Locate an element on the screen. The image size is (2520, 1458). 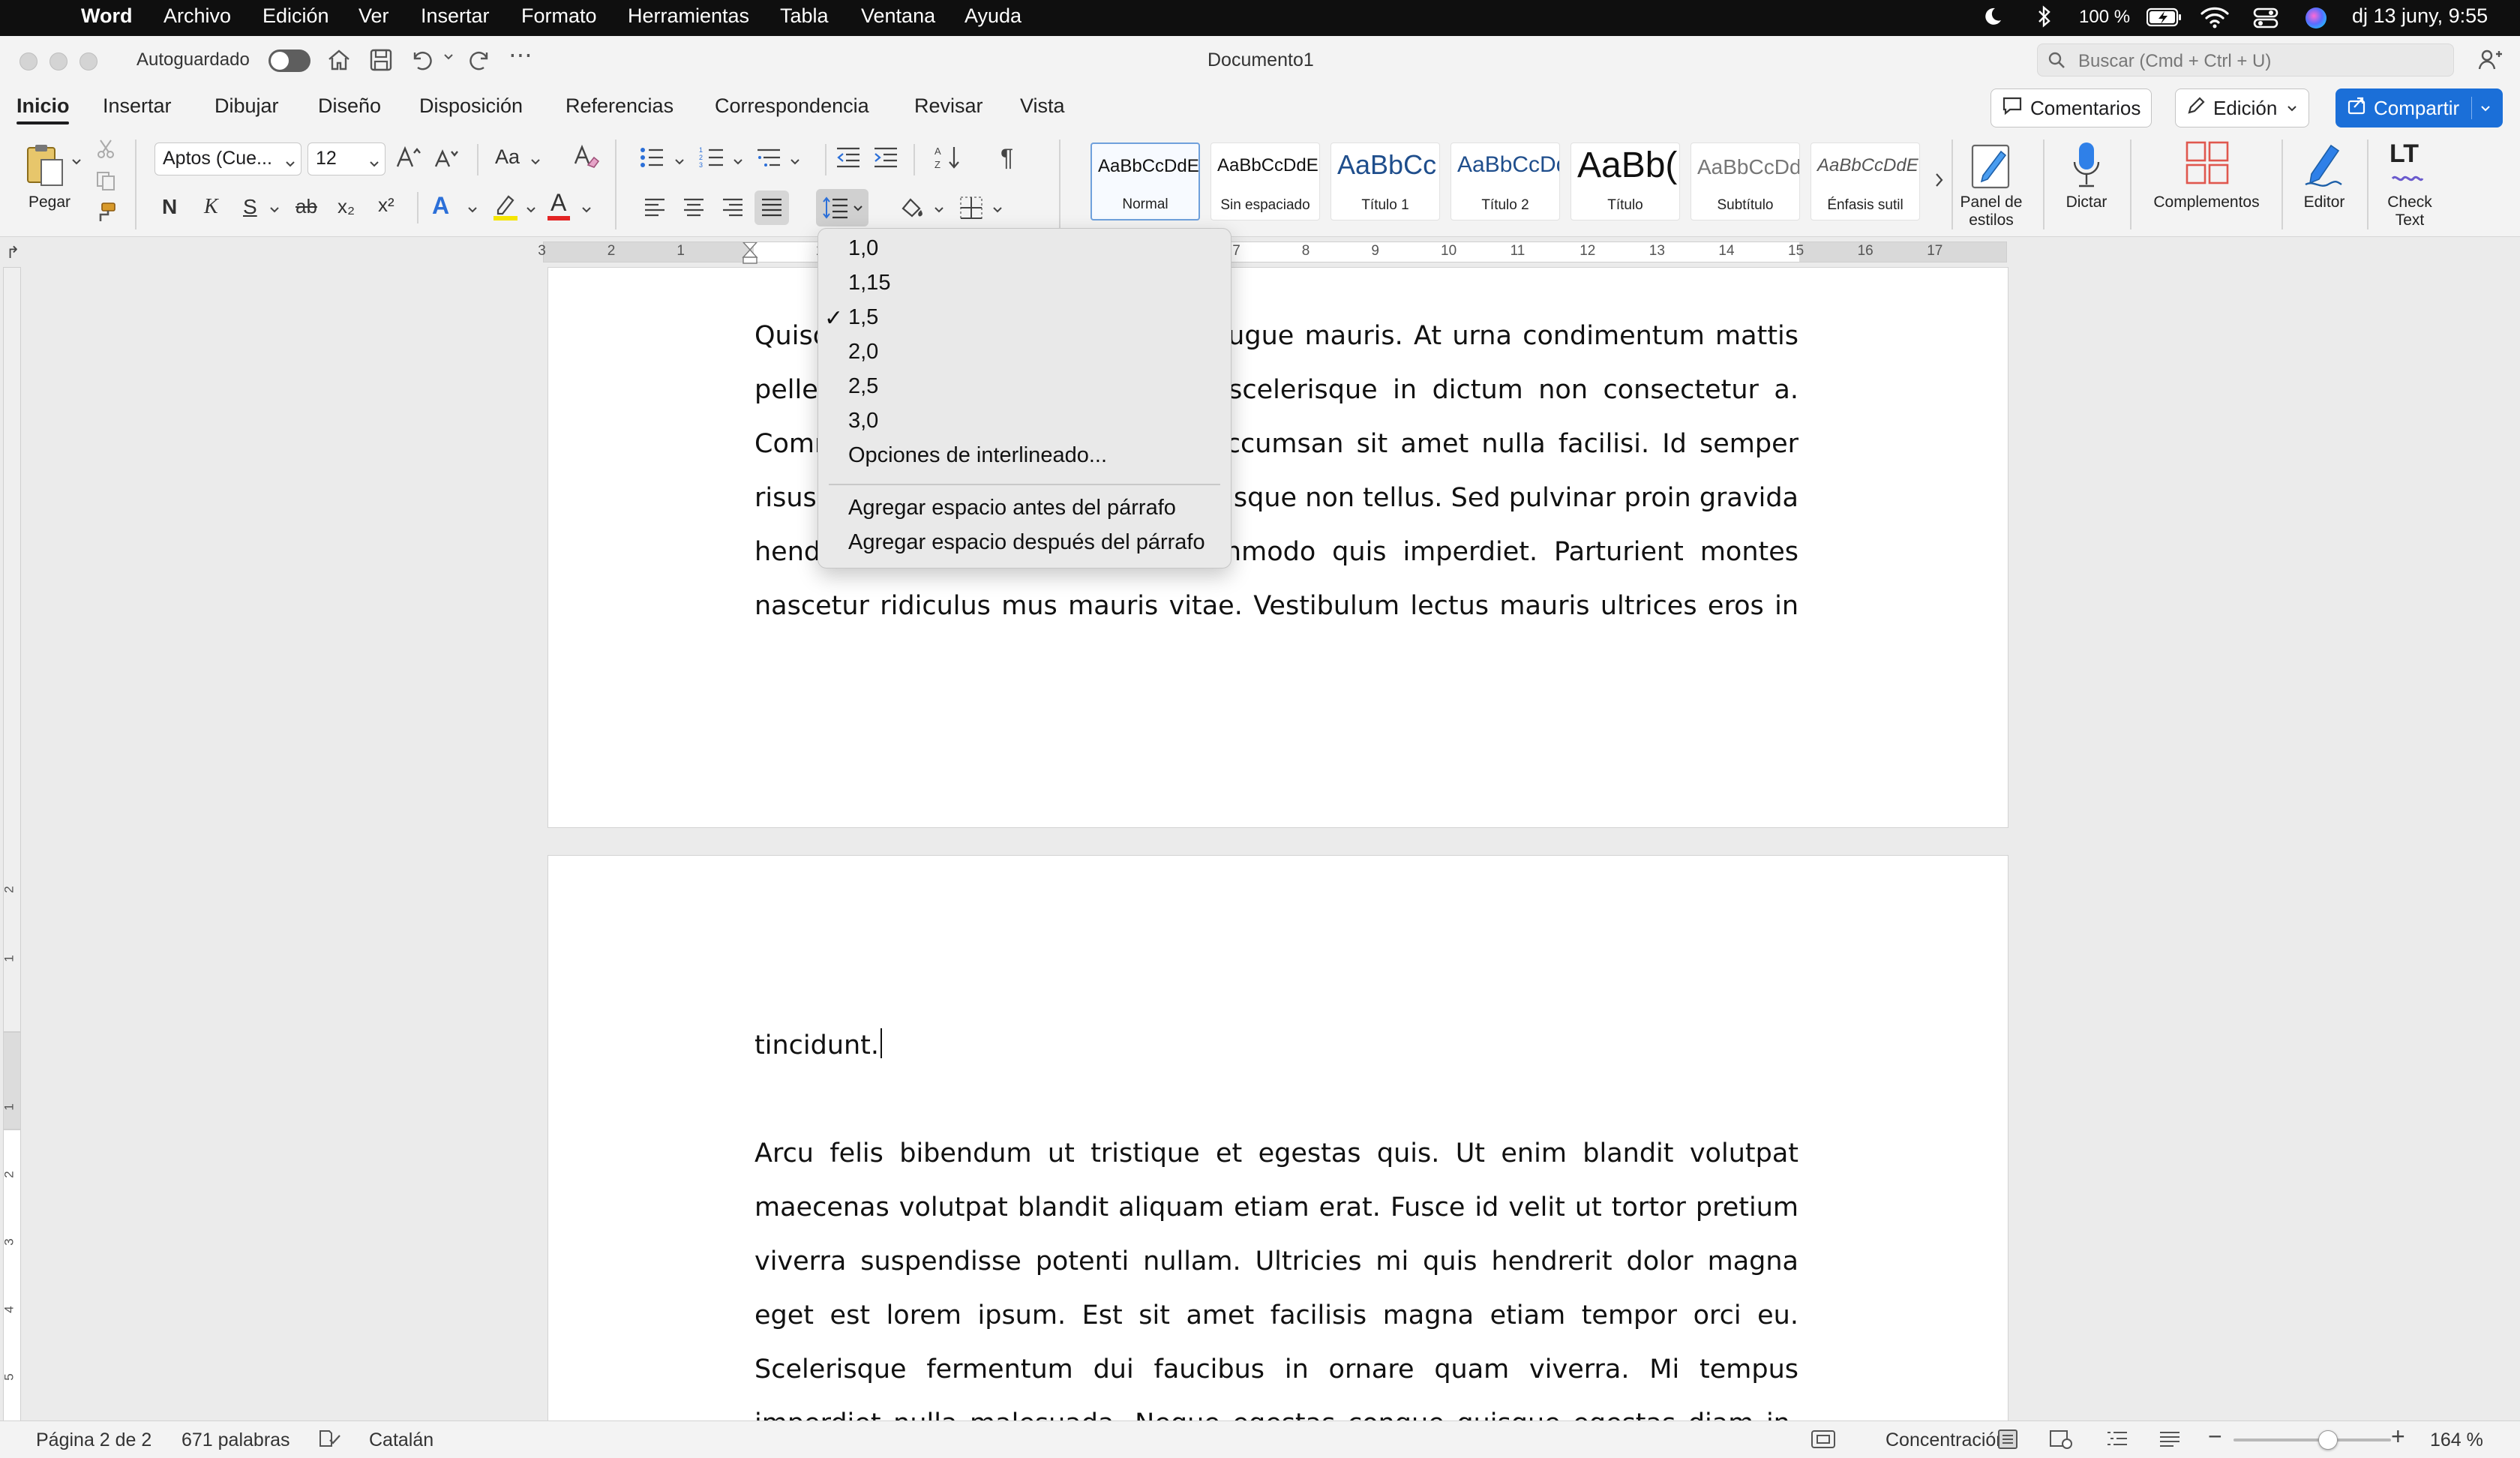
borders-icon is located at coordinates (971, 209).